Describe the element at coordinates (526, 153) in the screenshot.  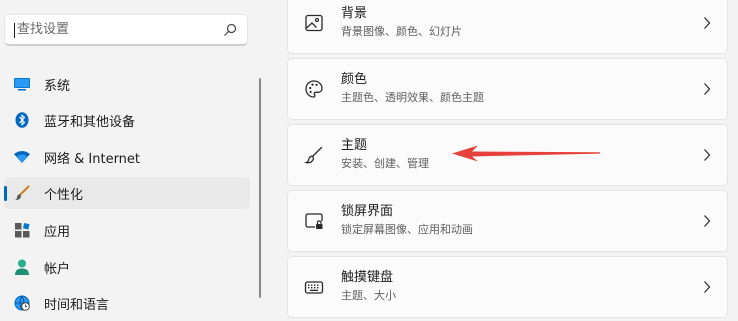
I see `annotation-arrow` at that location.